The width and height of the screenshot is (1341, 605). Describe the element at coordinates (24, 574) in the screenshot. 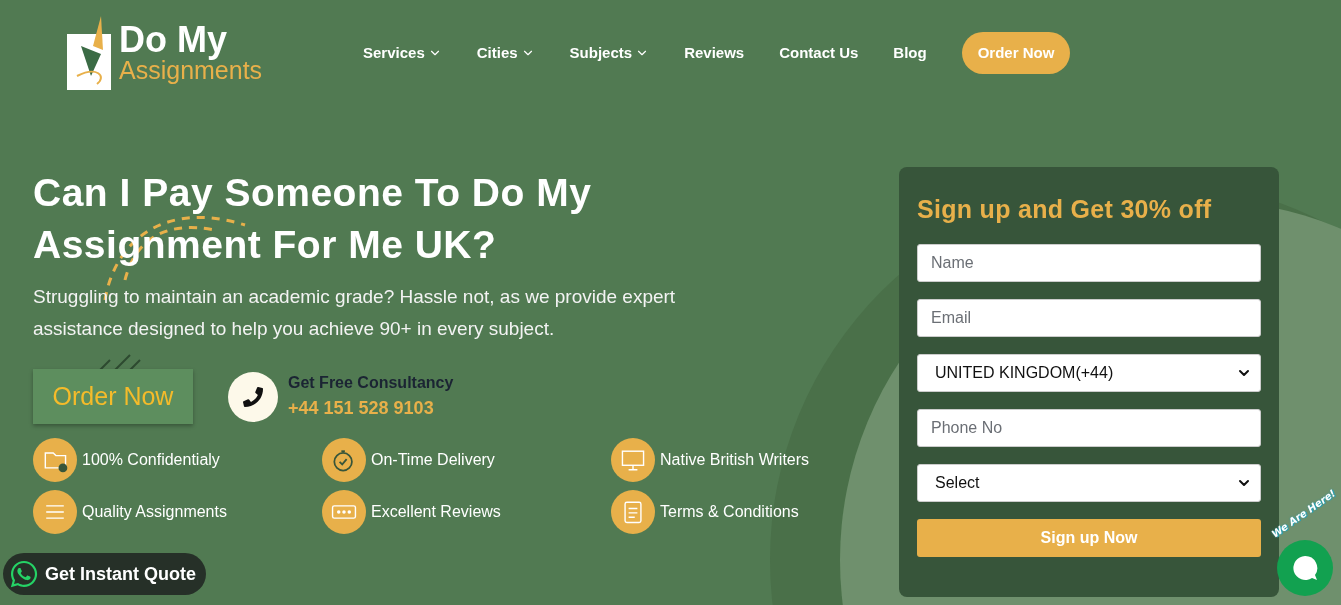

I see `whatsapp-icon` at that location.